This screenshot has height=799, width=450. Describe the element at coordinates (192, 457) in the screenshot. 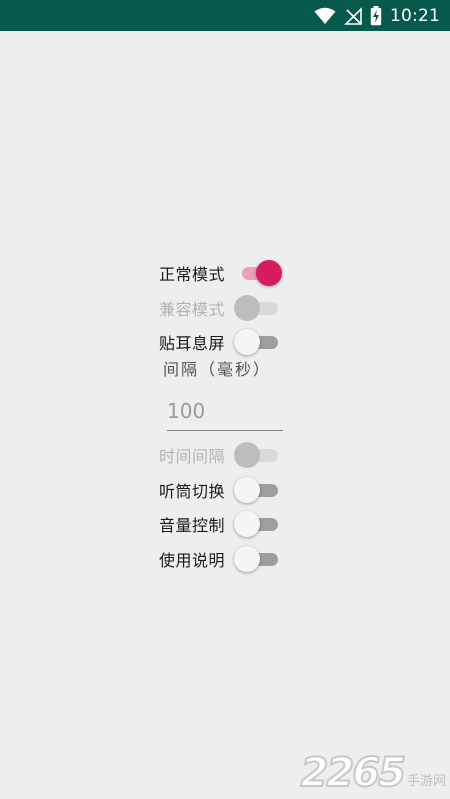

I see `setting-label: 时间间隔` at that location.